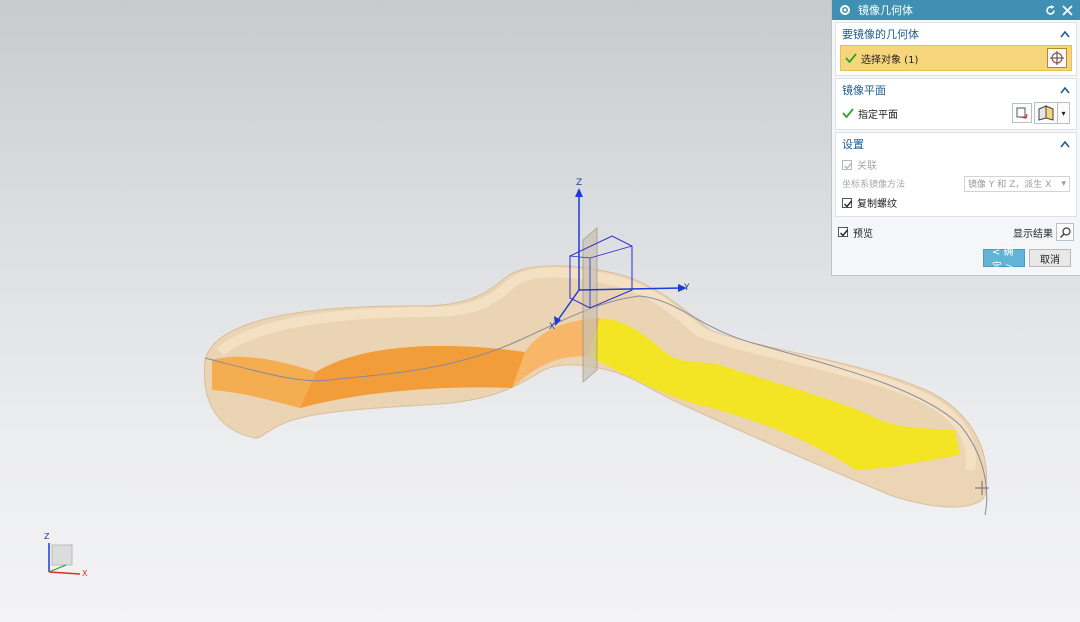 The width and height of the screenshot is (1080, 622). What do you see at coordinates (64, 559) in the screenshot?
I see `view-triad` at bounding box center [64, 559].